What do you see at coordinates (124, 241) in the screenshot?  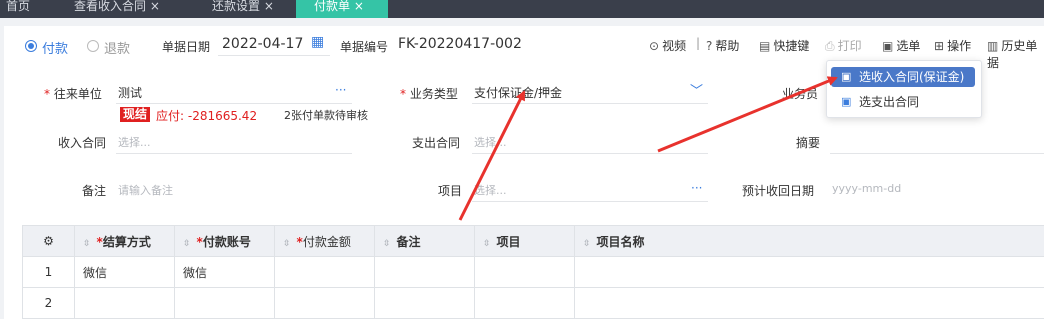 I see `column-header: ⇳ *结算方式` at bounding box center [124, 241].